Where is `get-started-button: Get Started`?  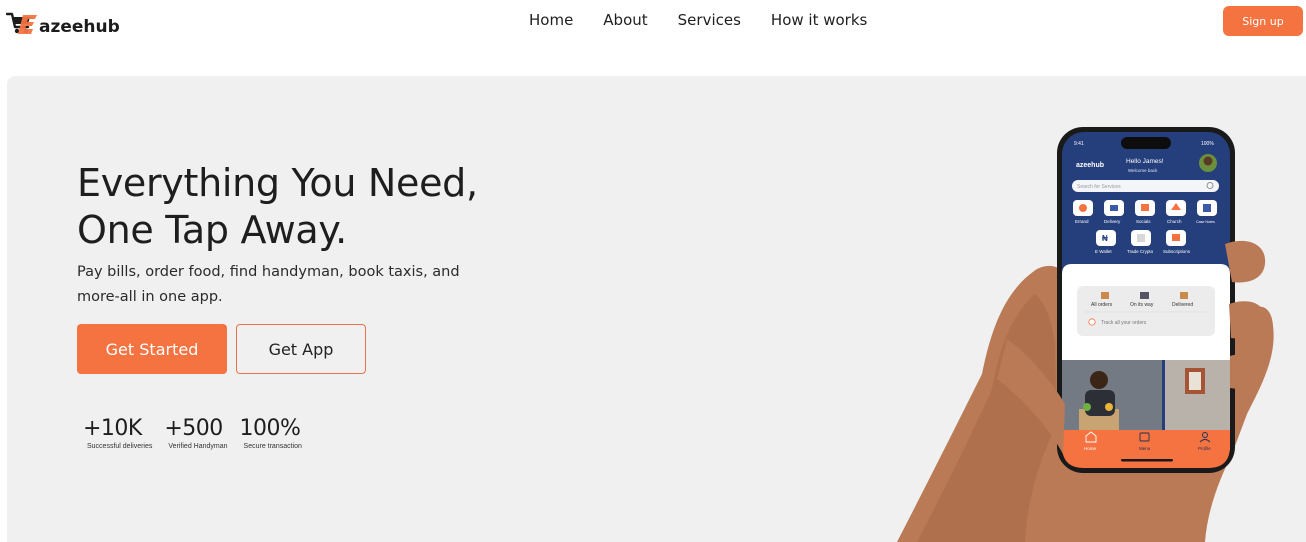 get-started-button: Get Started is located at coordinates (152, 349).